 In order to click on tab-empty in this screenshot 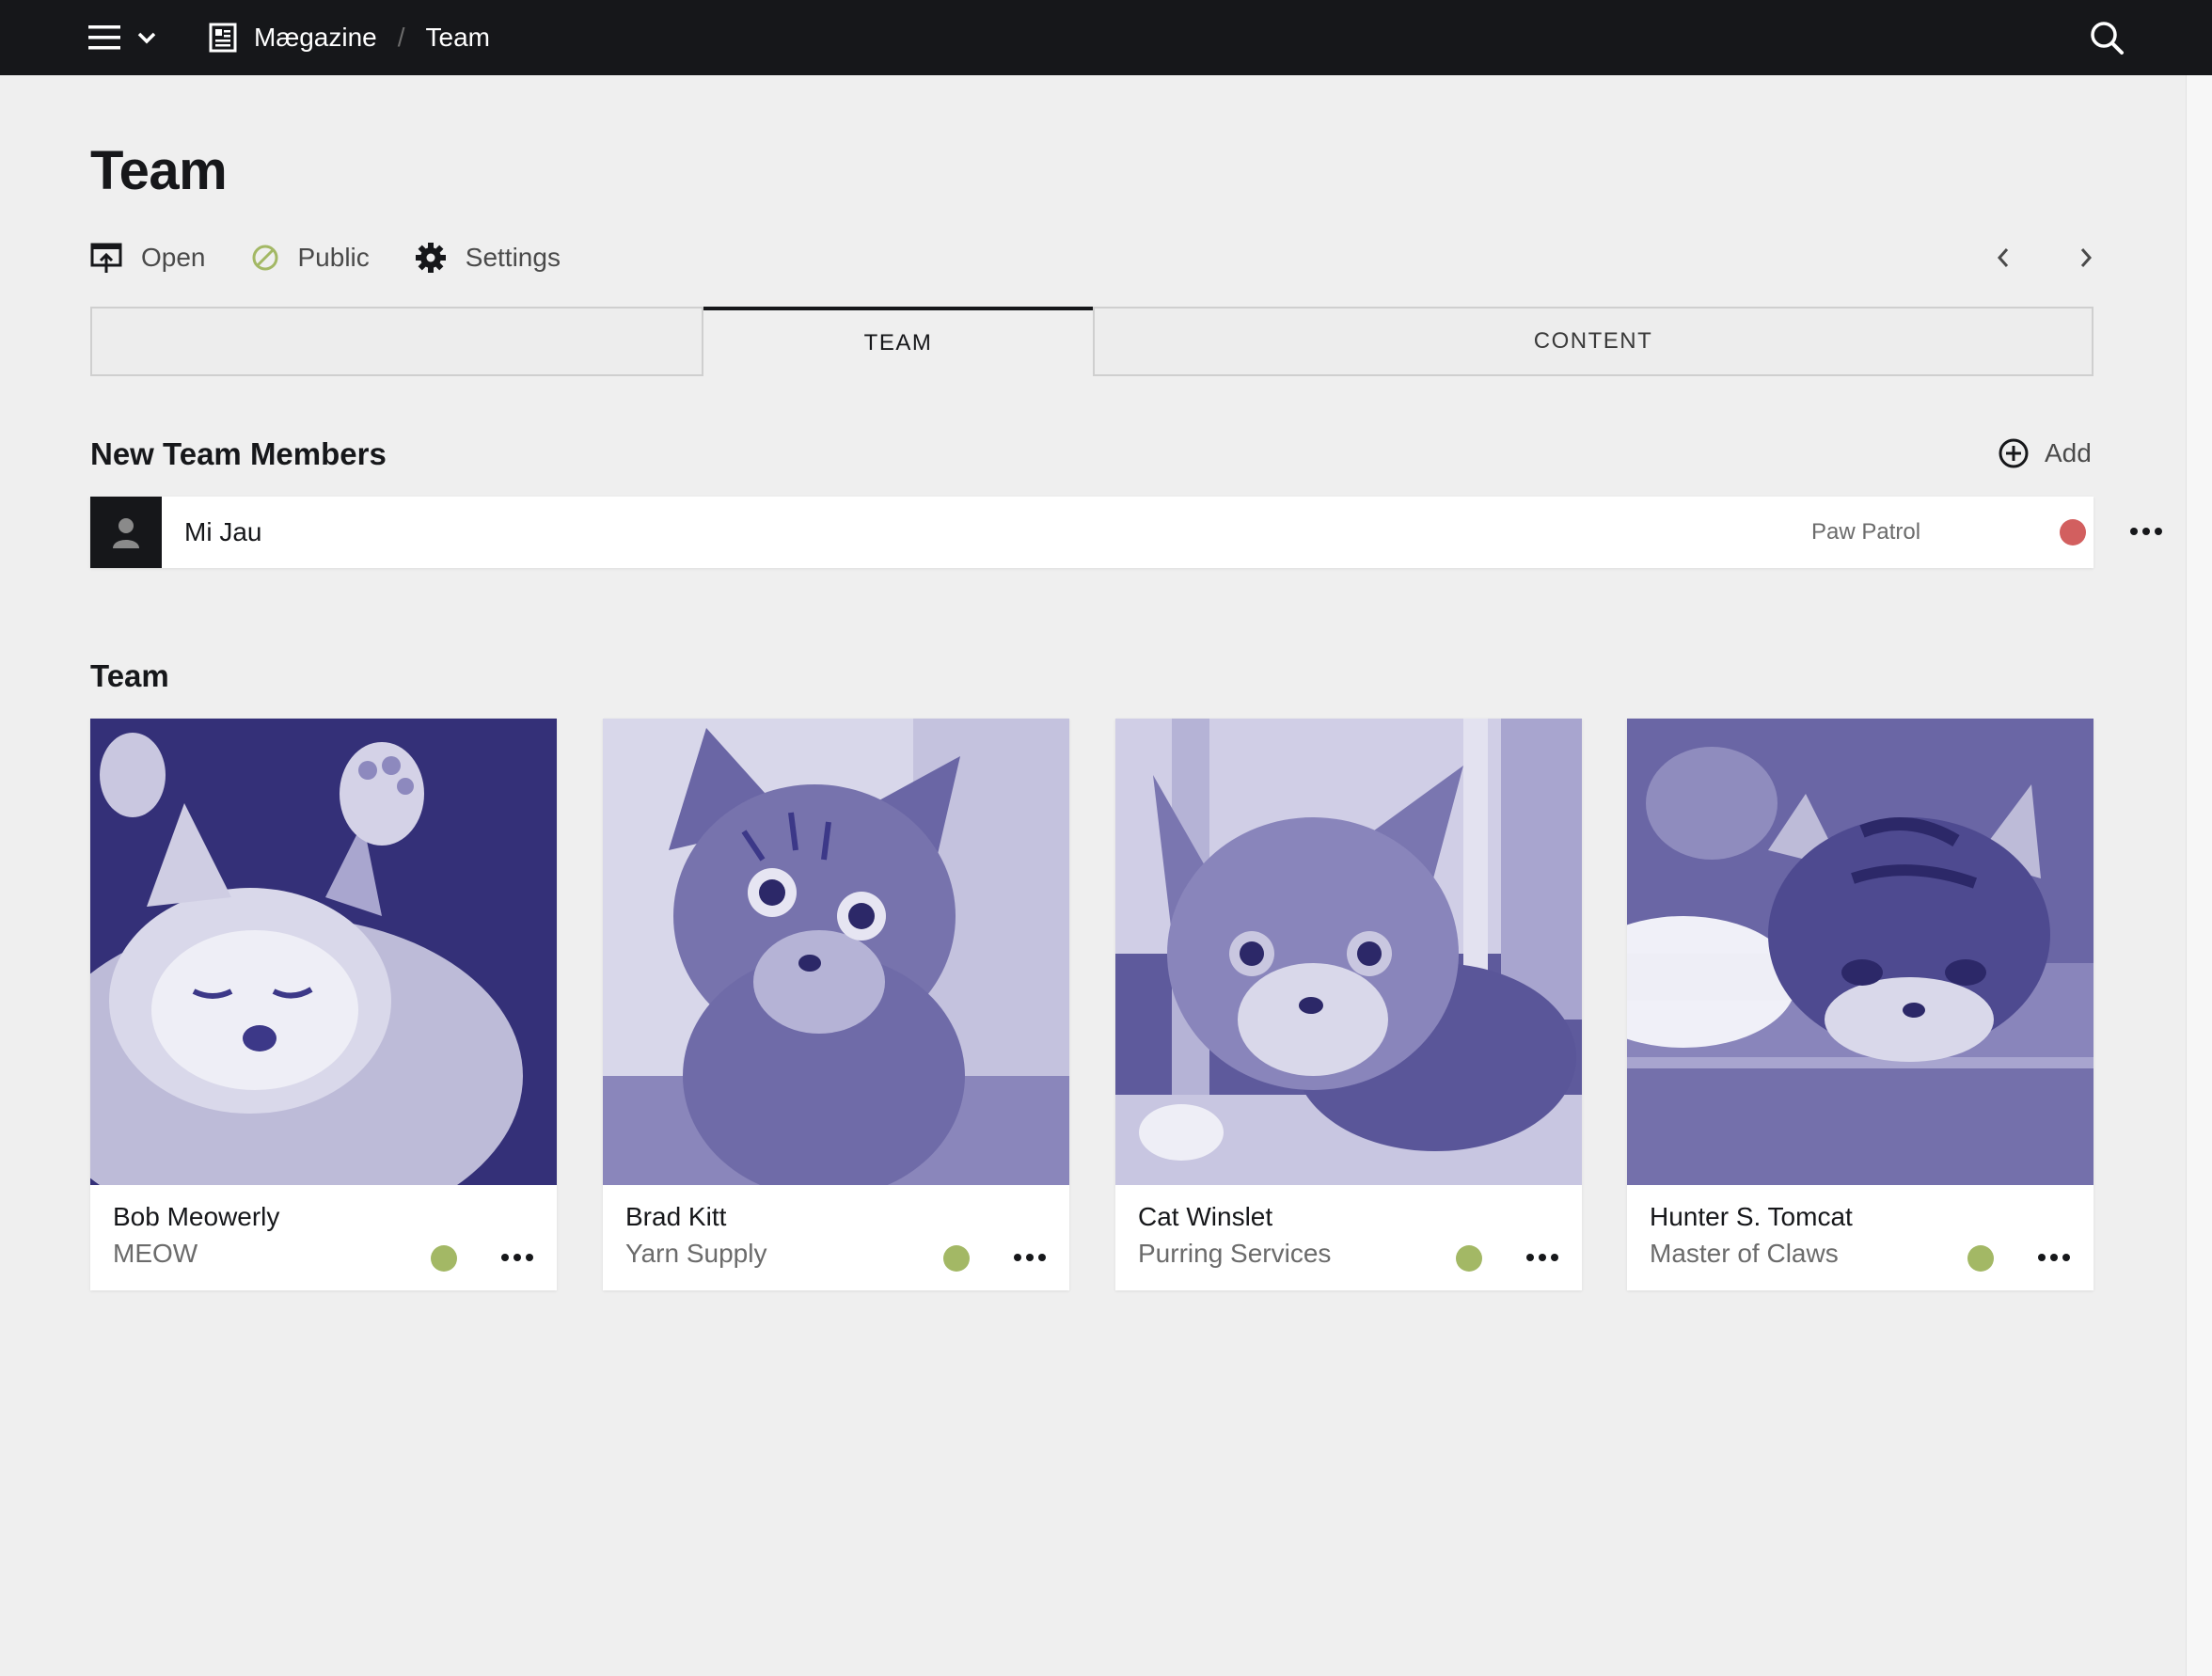, I will do `click(396, 341)`.